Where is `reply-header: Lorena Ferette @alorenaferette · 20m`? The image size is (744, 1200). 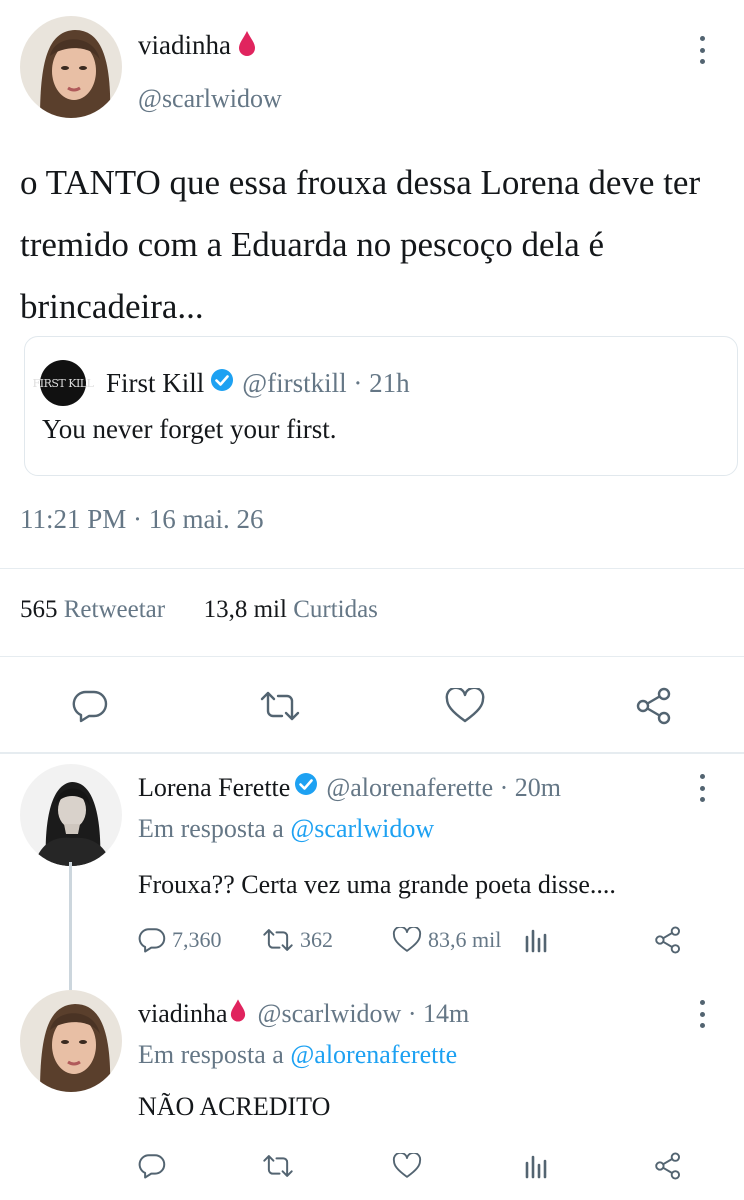
reply-header: Lorena Ferette @alorenaferette · 20m is located at coordinates (349, 787).